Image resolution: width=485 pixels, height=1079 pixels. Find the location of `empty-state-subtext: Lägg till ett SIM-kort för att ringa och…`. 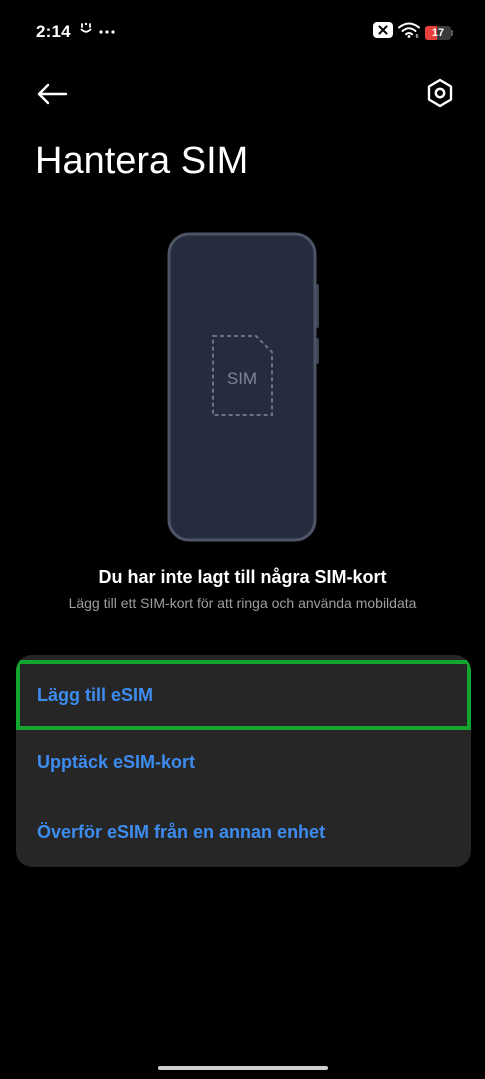

empty-state-subtext: Lägg till ett SIM-kort för att ringa och… is located at coordinates (242, 603).